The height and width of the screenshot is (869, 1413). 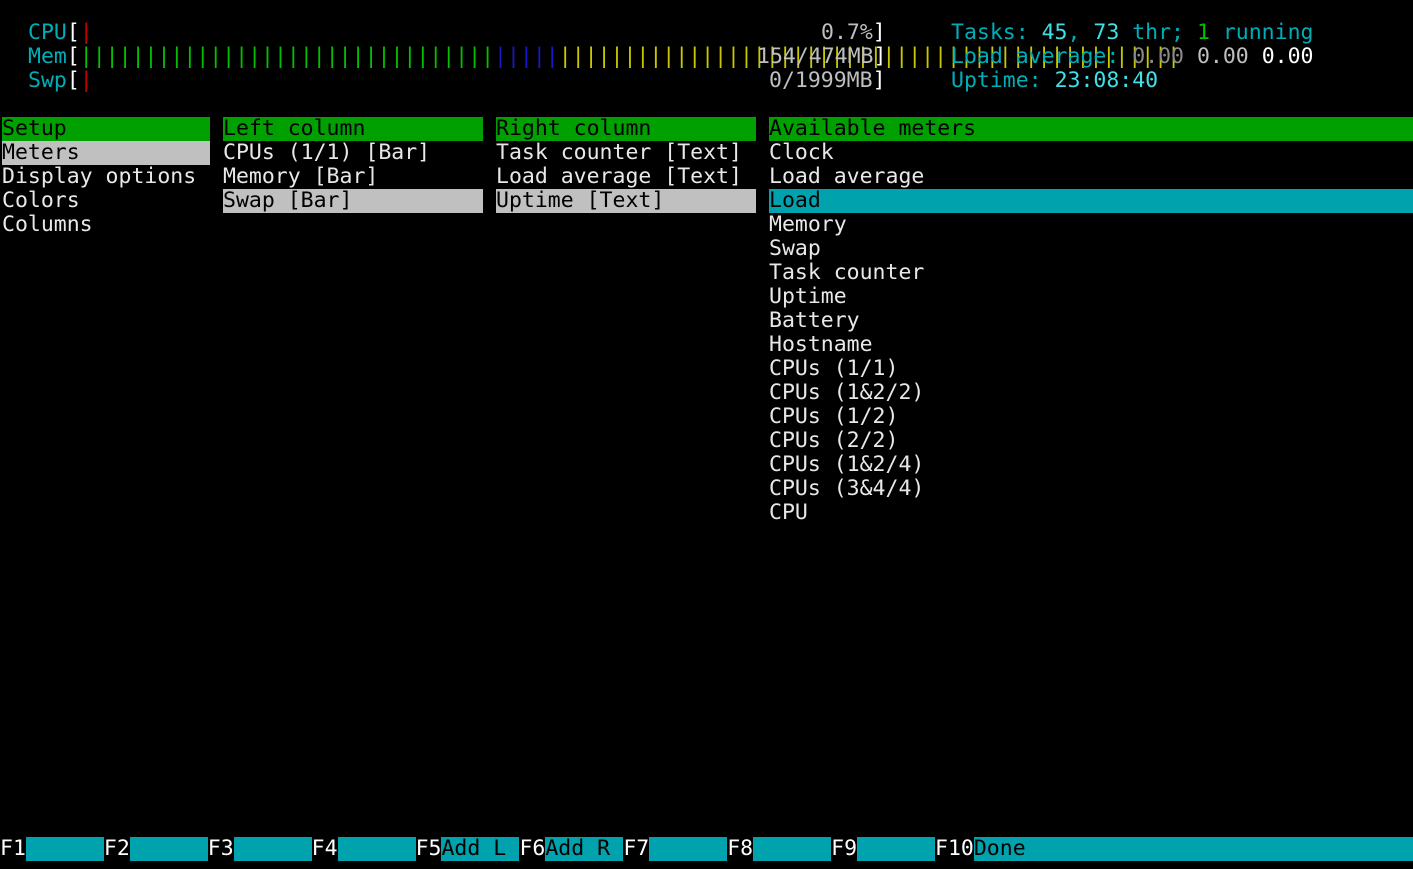 I want to click on right-column-item: Task counter [Text], so click(x=626, y=153).